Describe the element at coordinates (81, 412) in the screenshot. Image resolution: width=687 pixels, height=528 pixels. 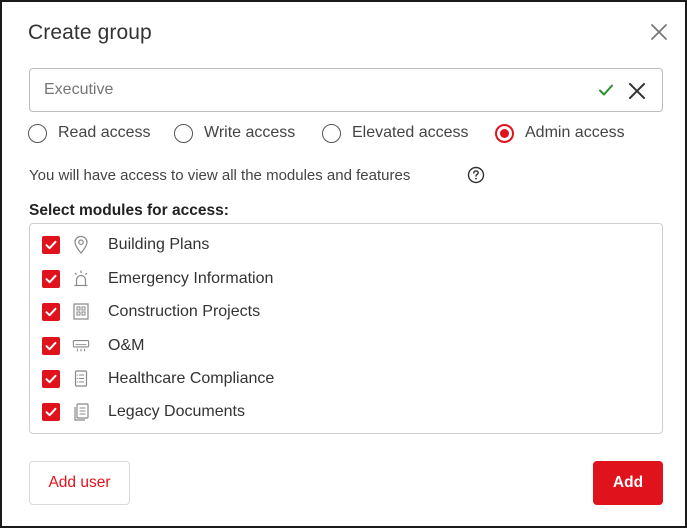
I see `documents-icon` at that location.